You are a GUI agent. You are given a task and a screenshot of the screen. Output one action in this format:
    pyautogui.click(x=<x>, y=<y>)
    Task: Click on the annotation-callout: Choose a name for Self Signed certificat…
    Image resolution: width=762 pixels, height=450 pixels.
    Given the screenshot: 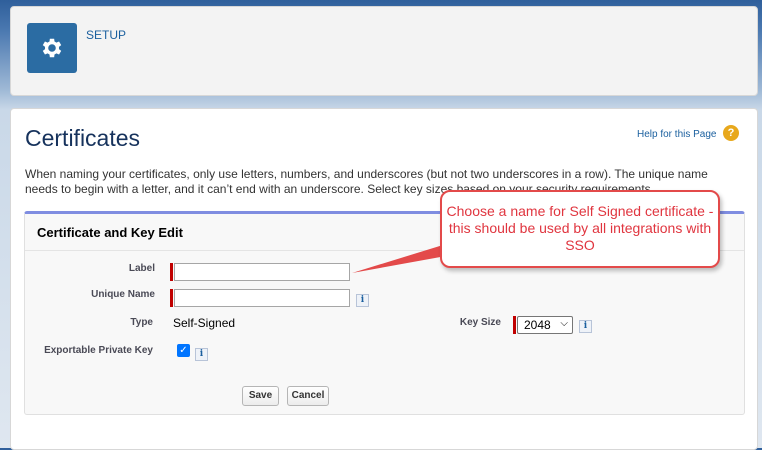 What is the action you would take?
    pyautogui.click(x=580, y=229)
    